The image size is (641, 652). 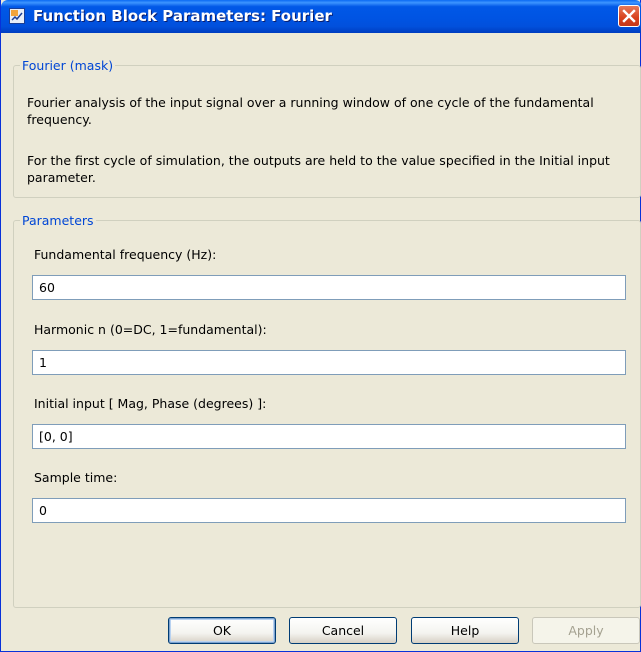 I want to click on cancel-button: Cancel, so click(x=343, y=630).